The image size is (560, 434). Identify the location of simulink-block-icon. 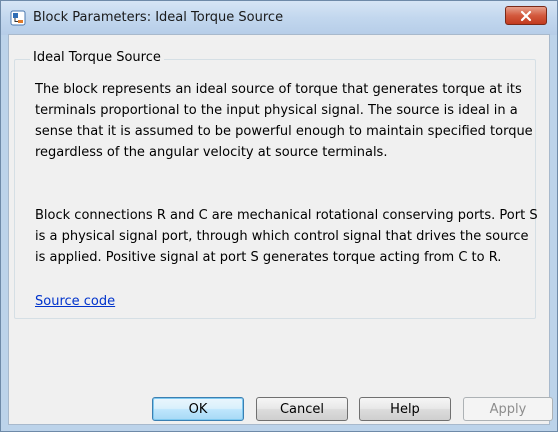
(18, 18).